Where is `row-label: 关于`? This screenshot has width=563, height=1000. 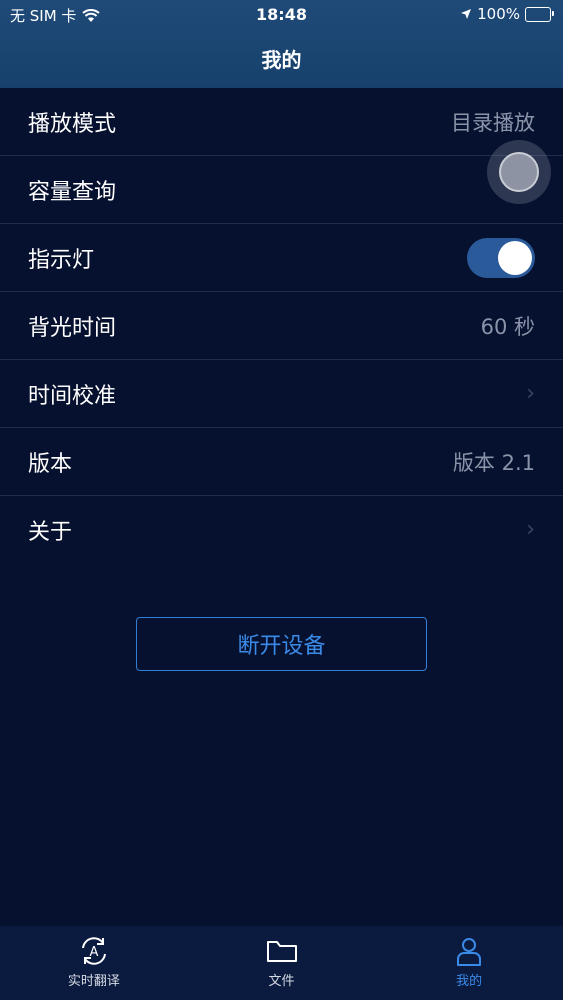
row-label: 关于 is located at coordinates (50, 532).